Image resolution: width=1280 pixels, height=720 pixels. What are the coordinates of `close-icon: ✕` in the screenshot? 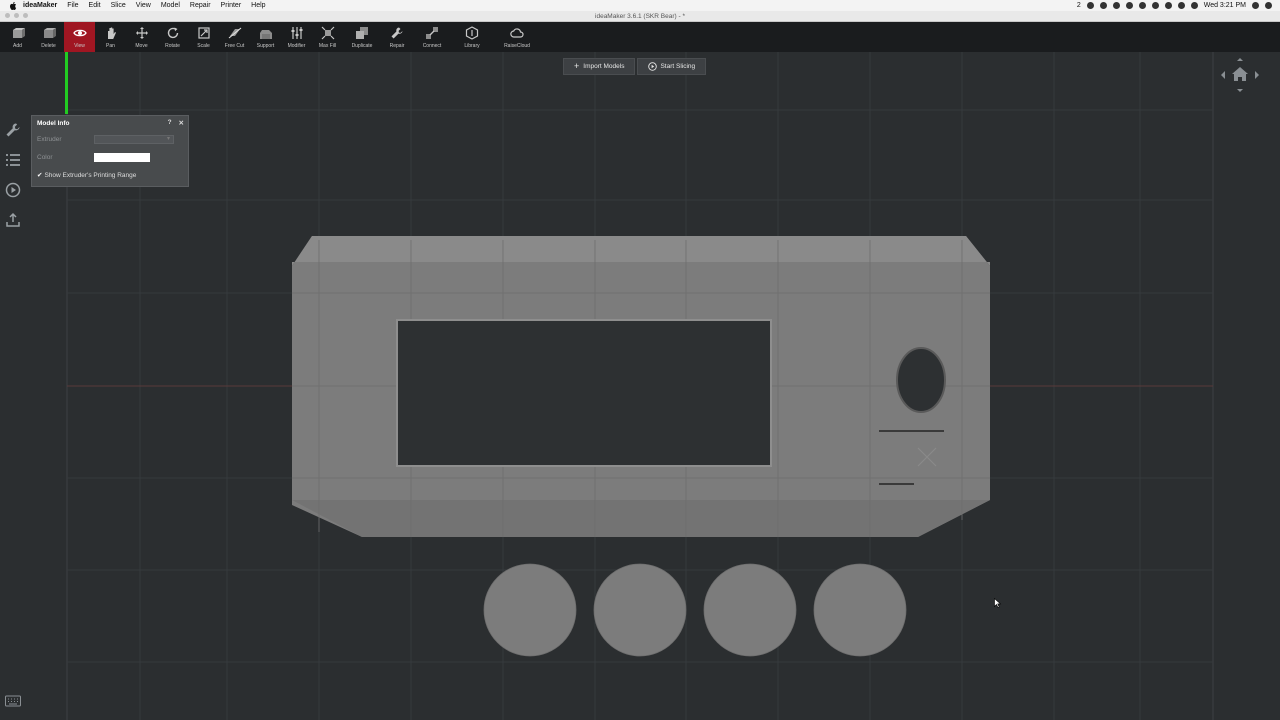 It's located at (181, 123).